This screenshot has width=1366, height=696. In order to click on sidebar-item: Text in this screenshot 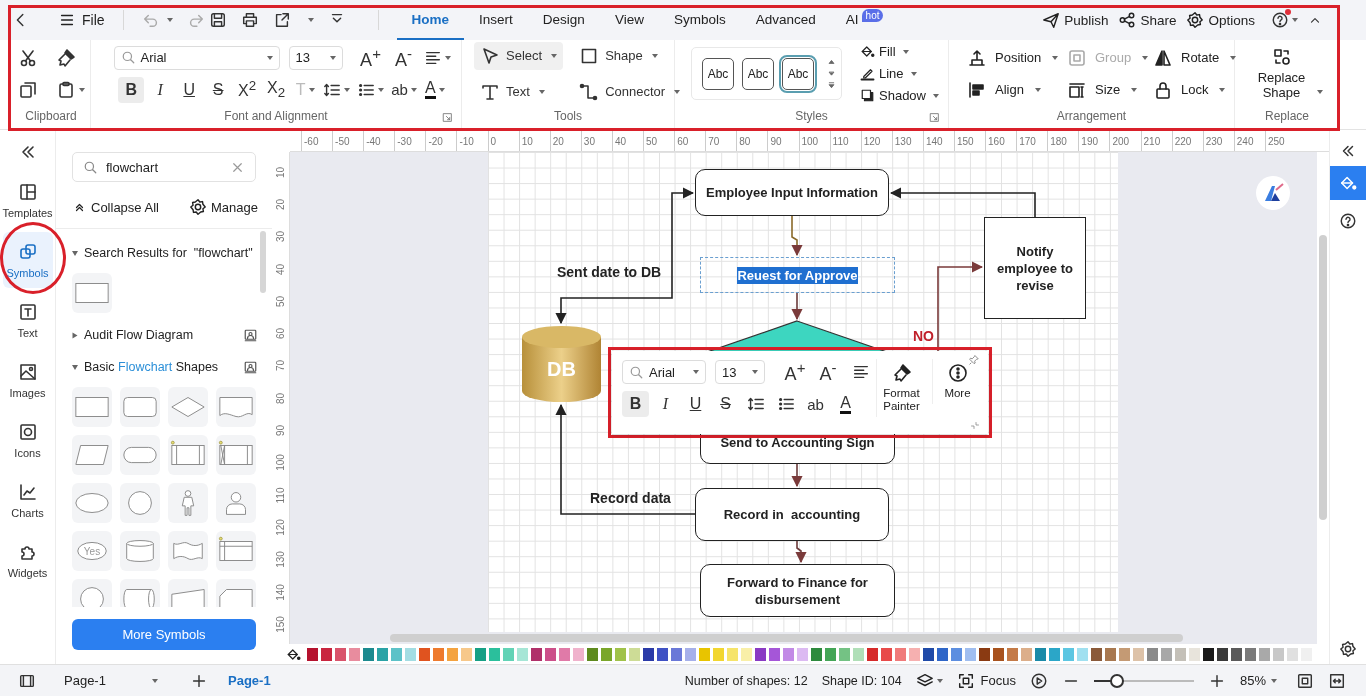, I will do `click(27, 320)`.